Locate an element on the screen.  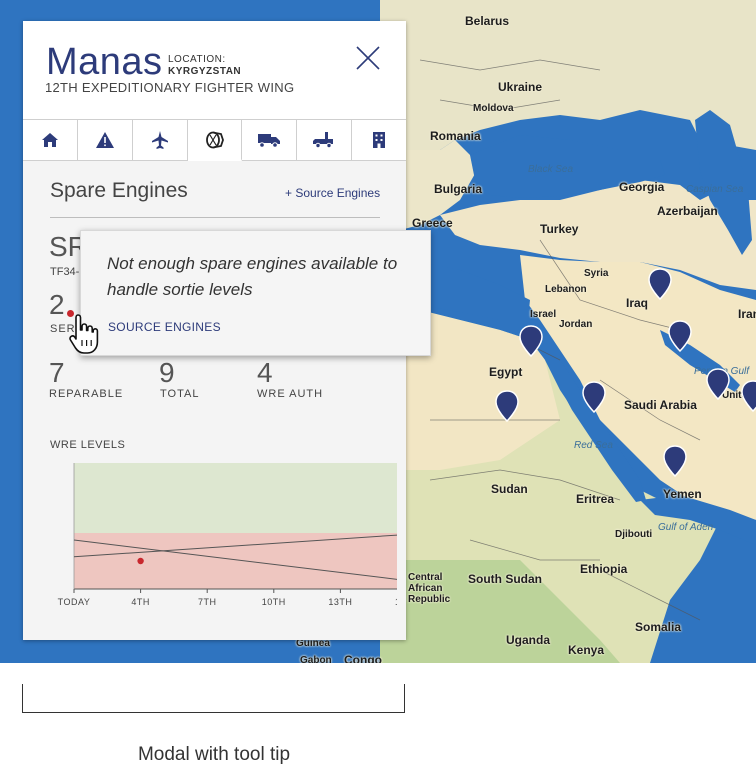
map-label-gulf-of-aden: Gulf of Aden is located at coordinates (686, 527).